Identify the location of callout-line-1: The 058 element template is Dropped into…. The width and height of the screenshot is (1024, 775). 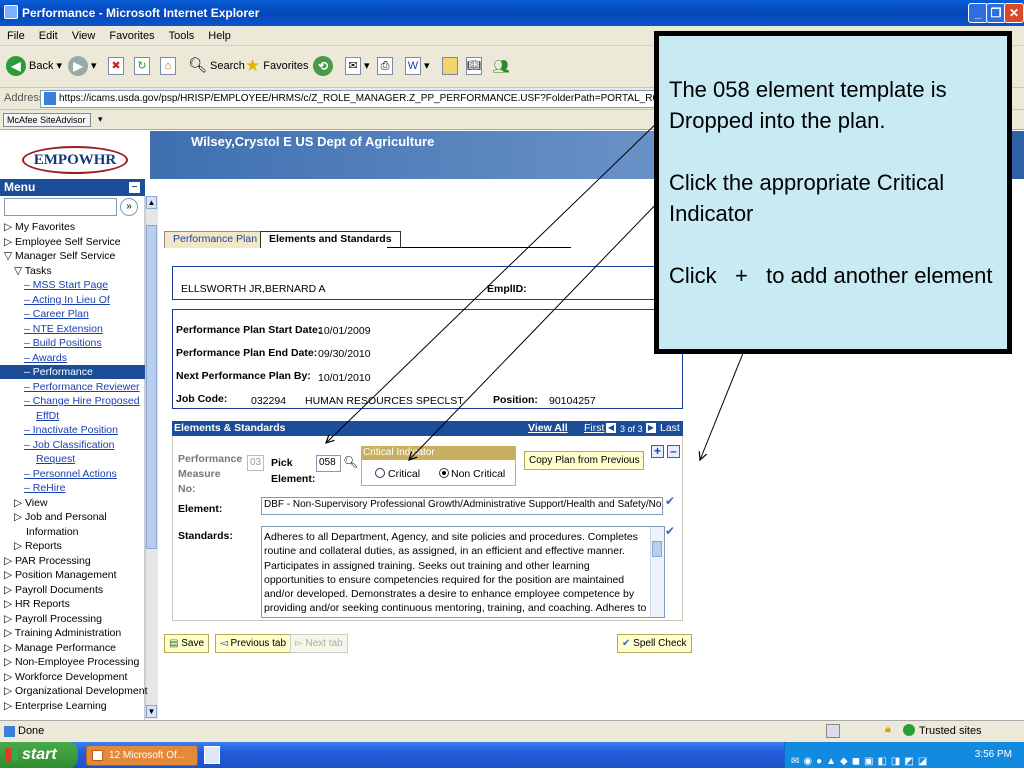
(808, 105).